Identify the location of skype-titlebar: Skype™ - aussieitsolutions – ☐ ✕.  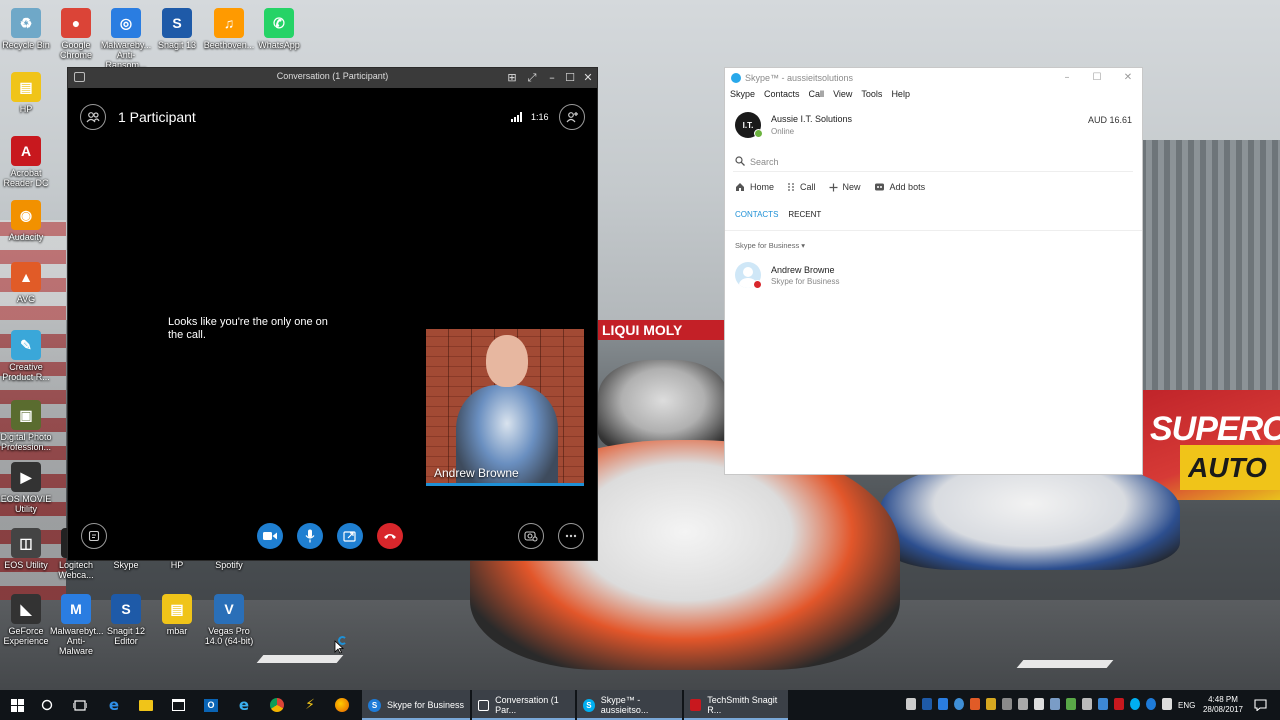
(933, 78).